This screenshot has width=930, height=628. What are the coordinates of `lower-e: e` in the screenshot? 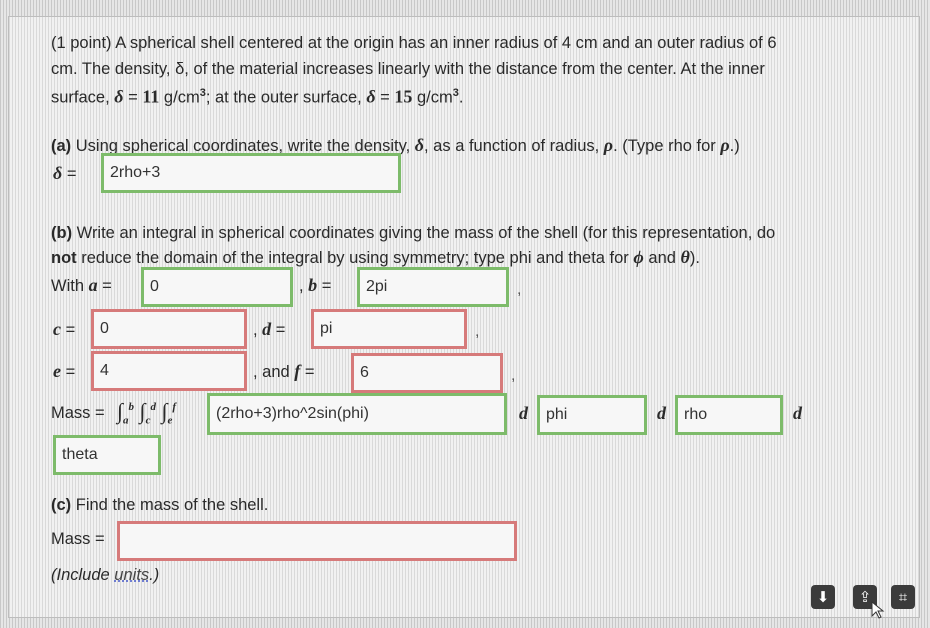 It's located at (170, 420).